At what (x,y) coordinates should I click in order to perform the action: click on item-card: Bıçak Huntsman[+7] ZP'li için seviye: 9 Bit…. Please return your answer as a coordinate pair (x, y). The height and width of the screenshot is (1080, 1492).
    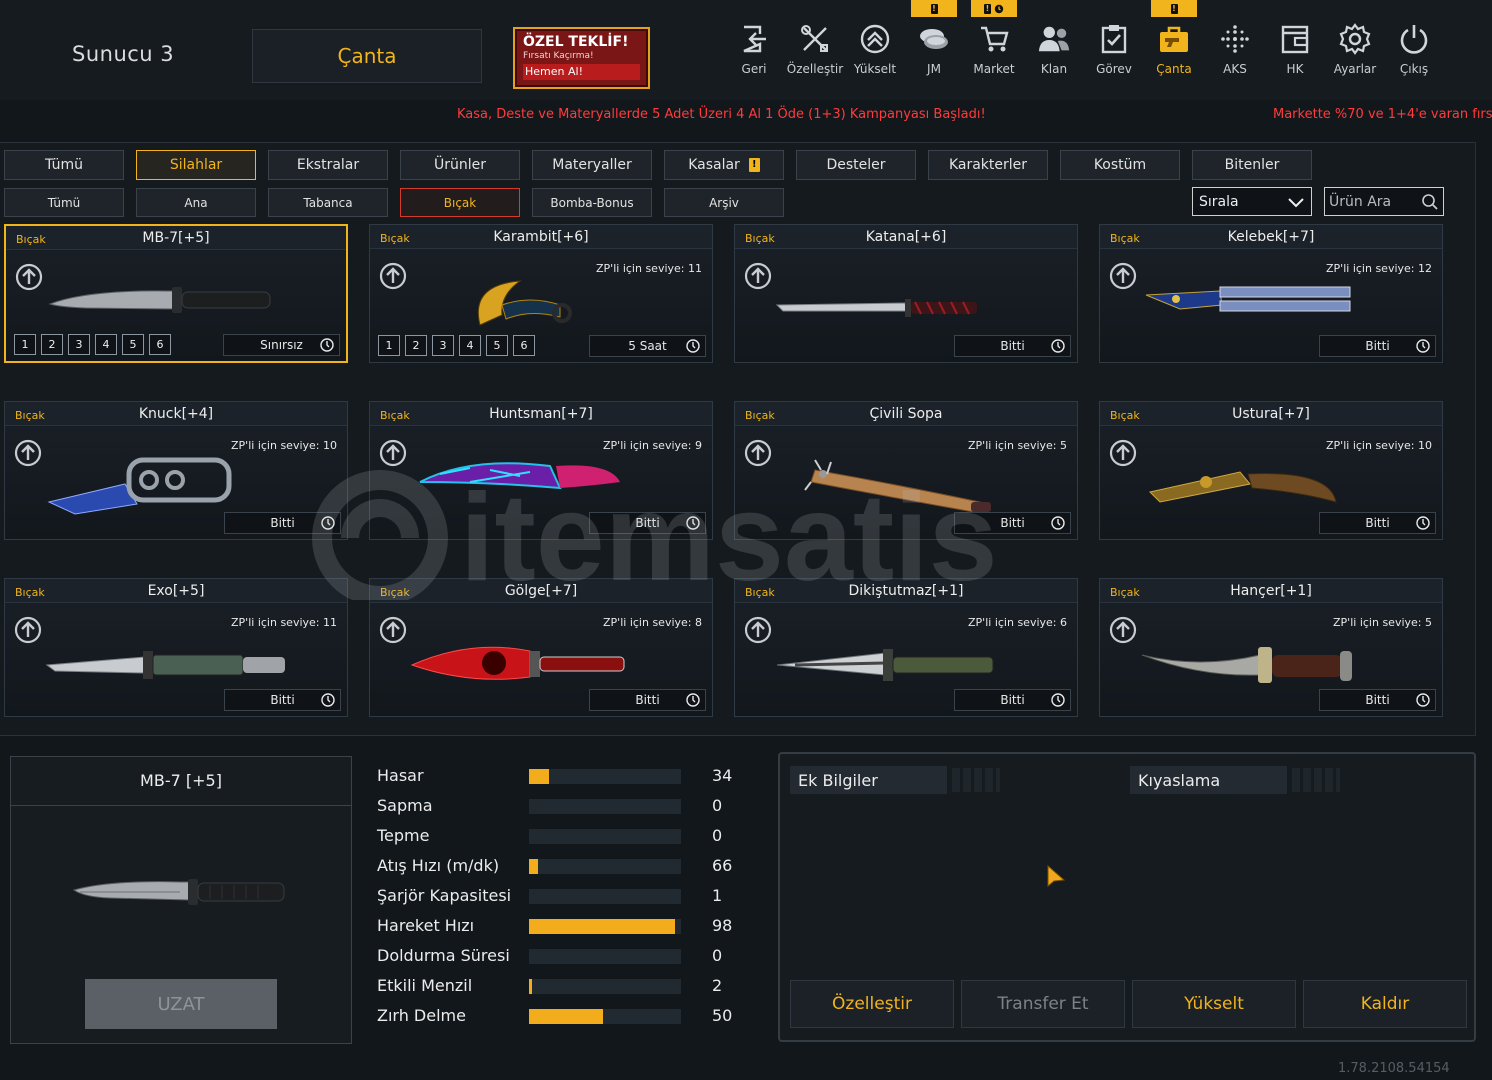
    Looking at the image, I should click on (541, 470).